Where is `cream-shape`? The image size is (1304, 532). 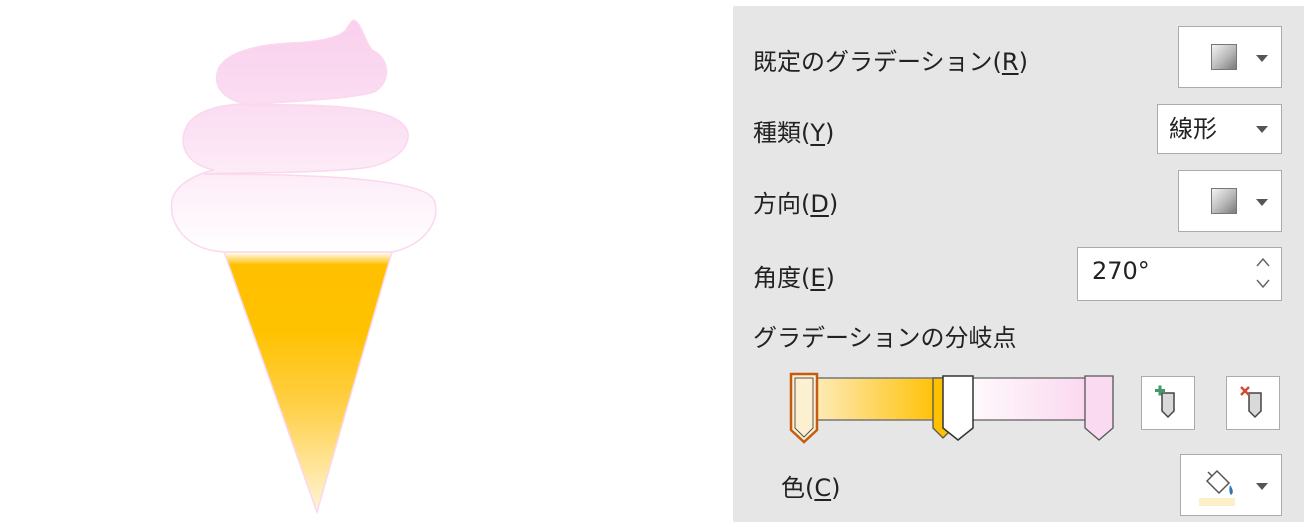 cream-shape is located at coordinates (303, 136).